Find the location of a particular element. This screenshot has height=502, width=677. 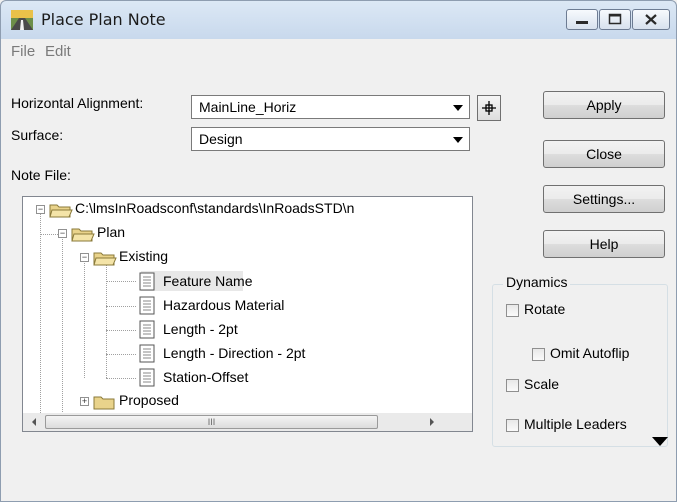

inroads-app-icon is located at coordinates (22, 20).